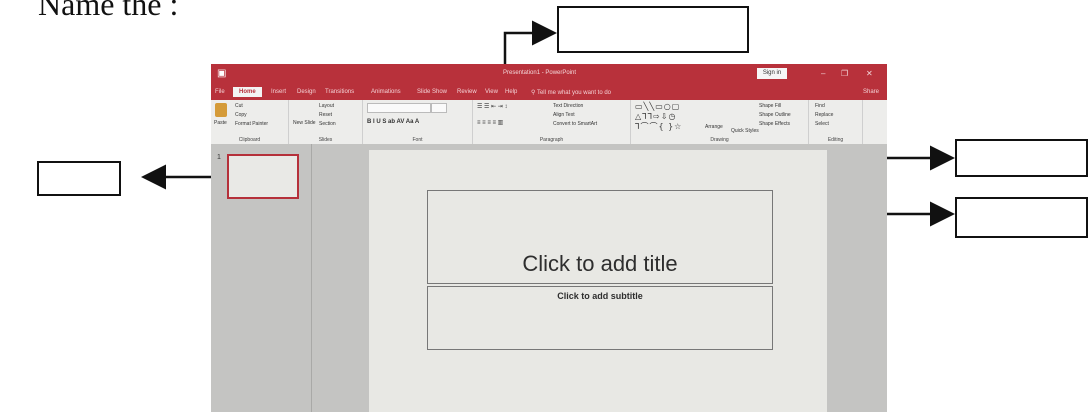 Image resolution: width=1088 pixels, height=412 pixels. What do you see at coordinates (575, 124) in the screenshot?
I see `convert-smartart-button: Convert to SmartArt` at bounding box center [575, 124].